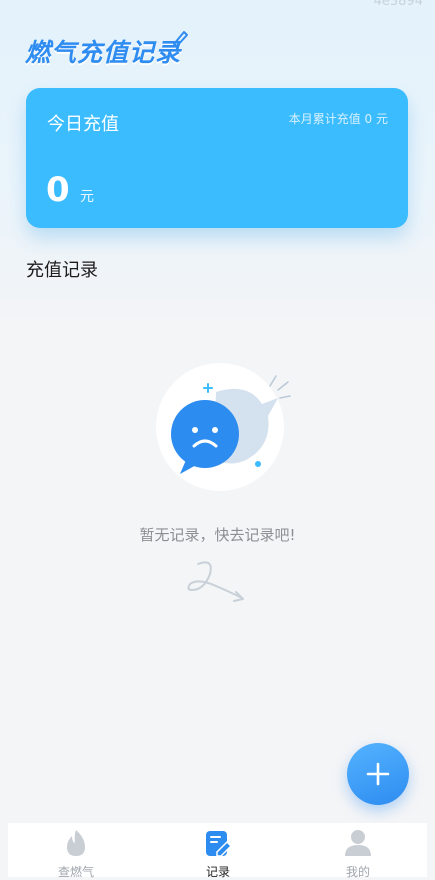  Describe the element at coordinates (62, 270) in the screenshot. I see `section-title: 充值记录` at that location.